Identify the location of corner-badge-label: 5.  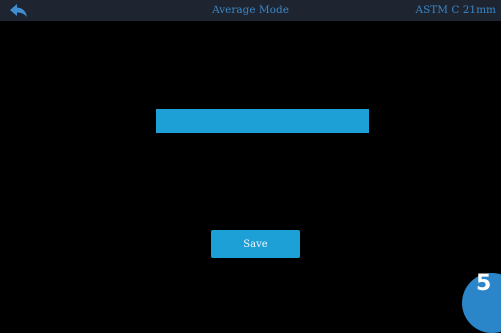
(484, 283).